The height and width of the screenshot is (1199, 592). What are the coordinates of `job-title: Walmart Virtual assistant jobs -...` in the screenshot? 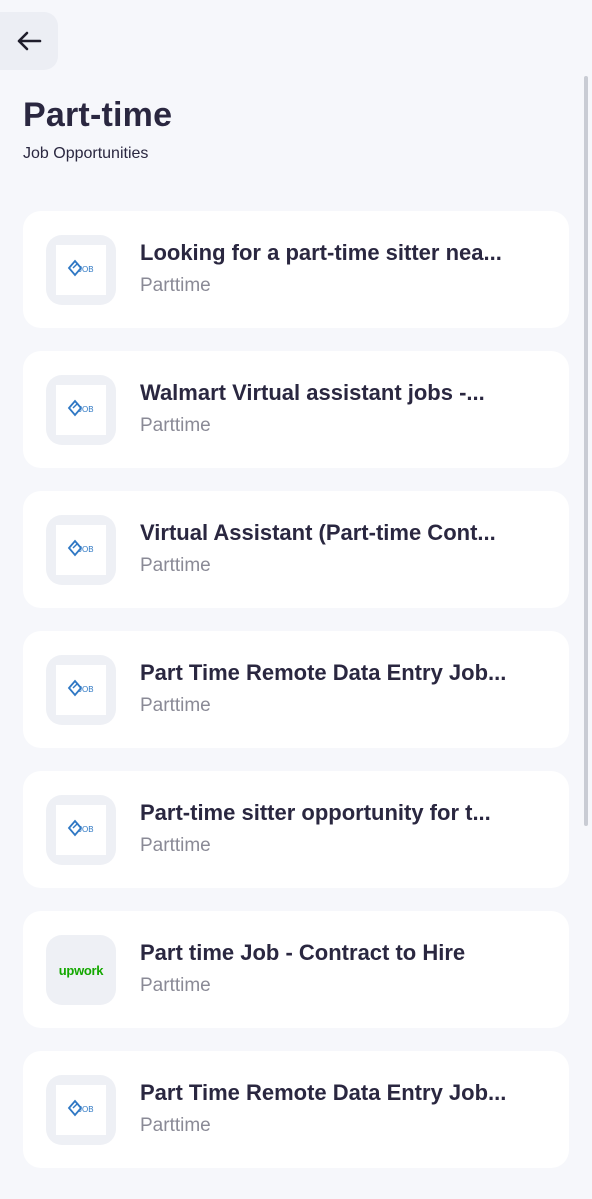 It's located at (312, 392).